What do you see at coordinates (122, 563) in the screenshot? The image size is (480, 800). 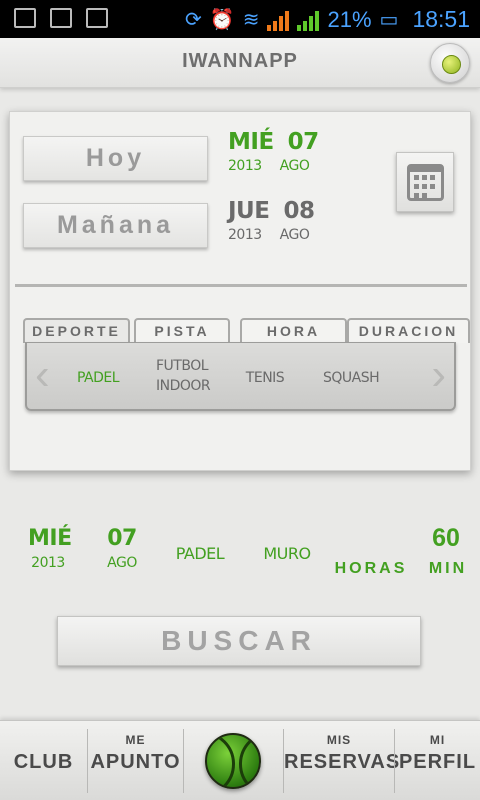 I see `summary-month: AGO` at bounding box center [122, 563].